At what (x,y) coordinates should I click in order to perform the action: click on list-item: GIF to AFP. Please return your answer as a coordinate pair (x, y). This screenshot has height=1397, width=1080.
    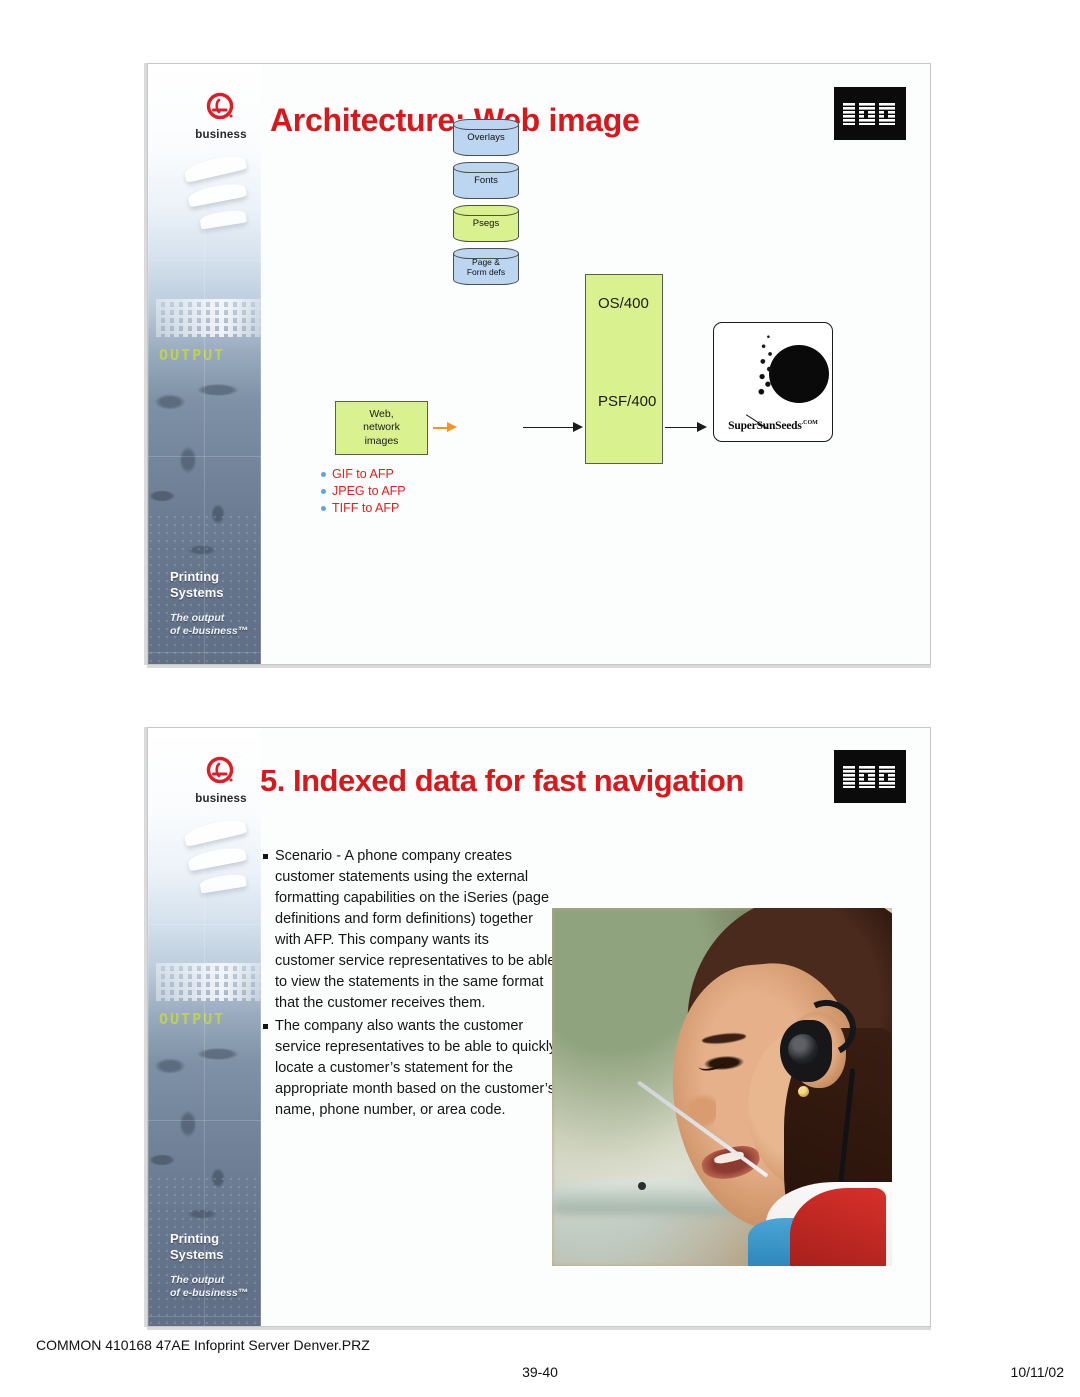
    Looking at the image, I should click on (363, 474).